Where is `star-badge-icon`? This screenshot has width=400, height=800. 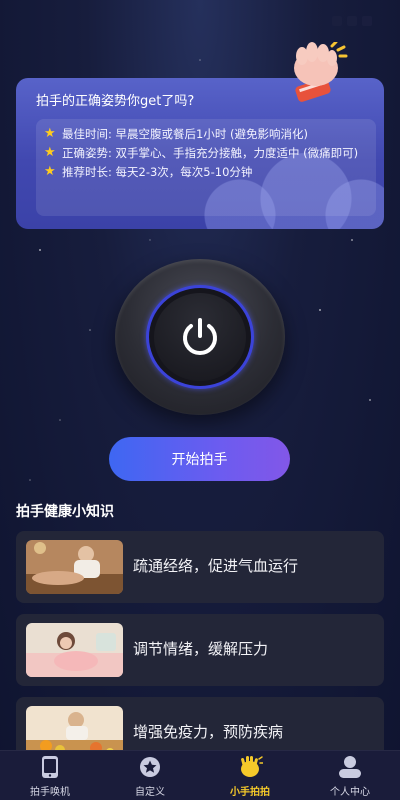
star-badge-icon is located at coordinates (150, 767).